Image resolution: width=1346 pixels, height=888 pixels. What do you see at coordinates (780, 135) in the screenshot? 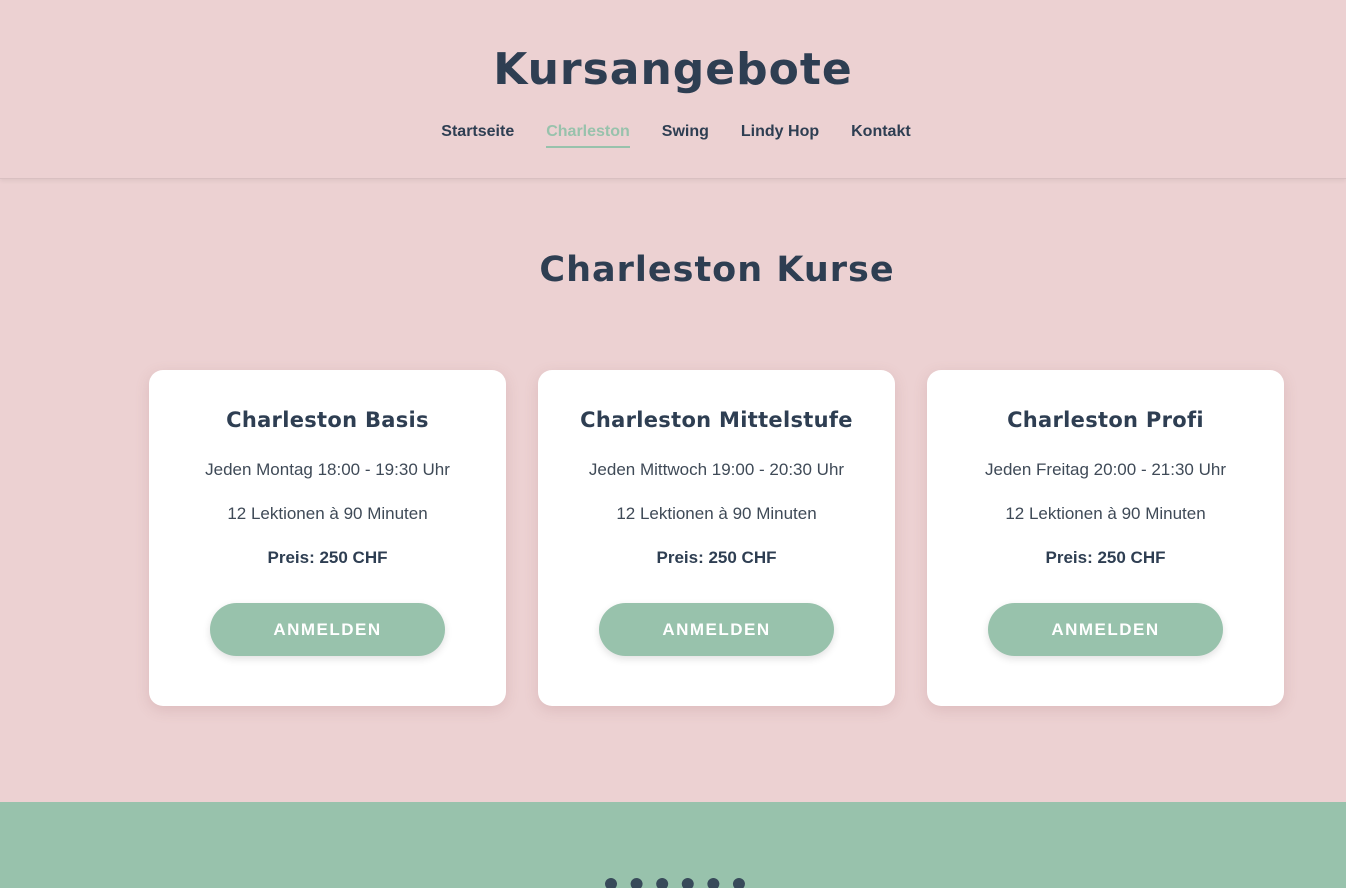
I see `nav-link-lindy-hop: Lindy Hop` at bounding box center [780, 135].